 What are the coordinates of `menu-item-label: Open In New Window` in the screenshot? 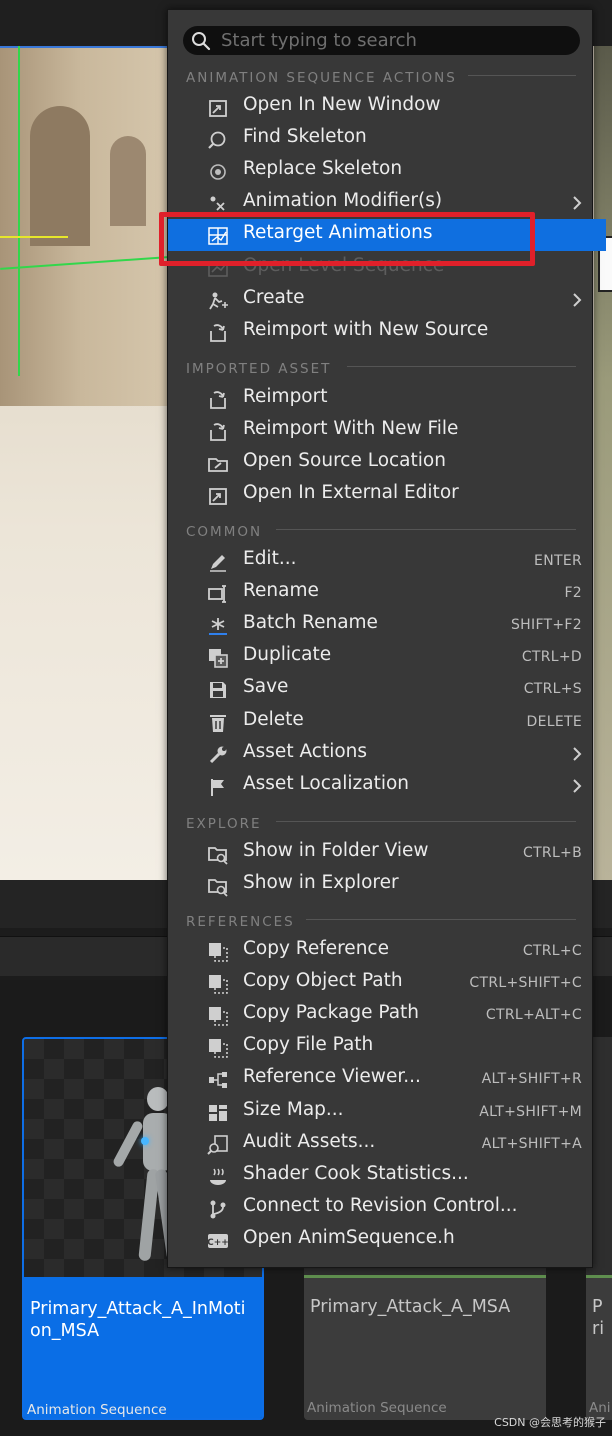 It's located at (342, 104).